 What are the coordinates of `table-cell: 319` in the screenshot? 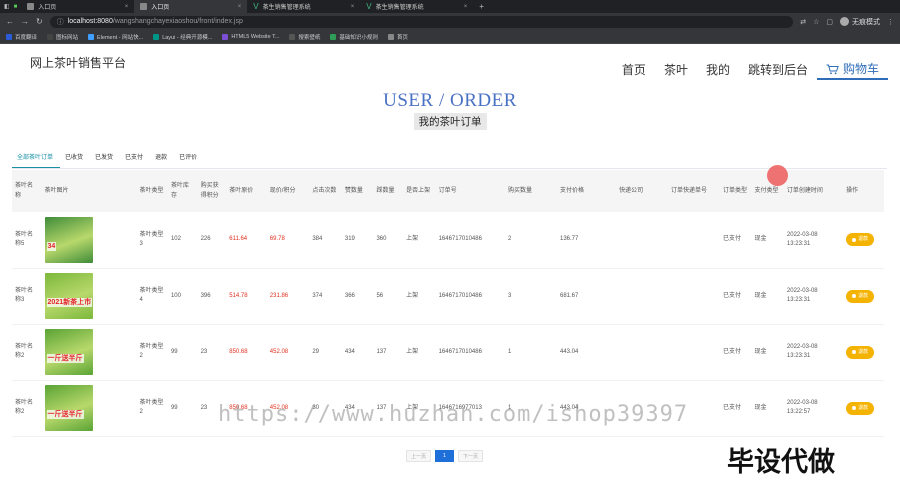 It's located at (357, 240).